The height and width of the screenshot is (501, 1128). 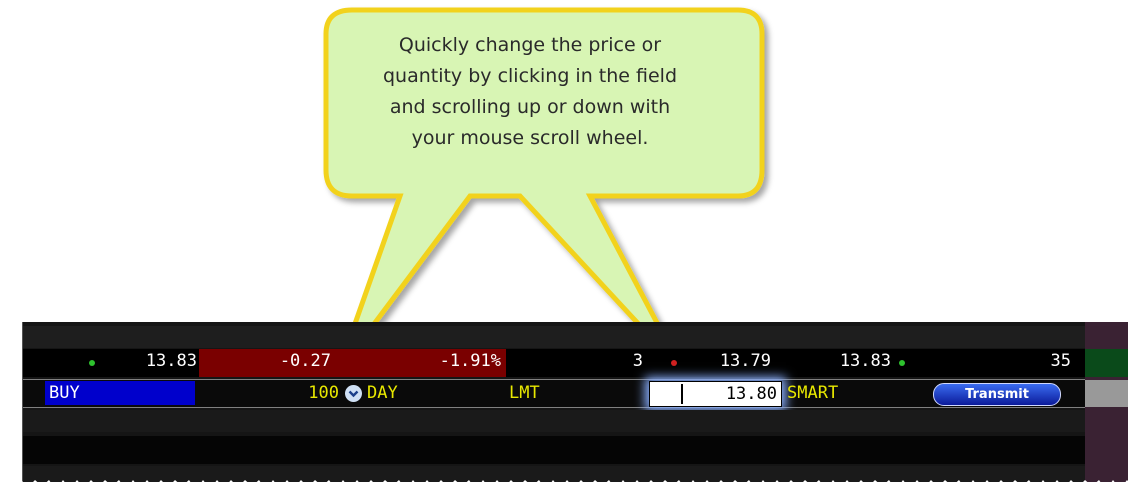 I want to click on ask-size: 35, so click(x=1060, y=361).